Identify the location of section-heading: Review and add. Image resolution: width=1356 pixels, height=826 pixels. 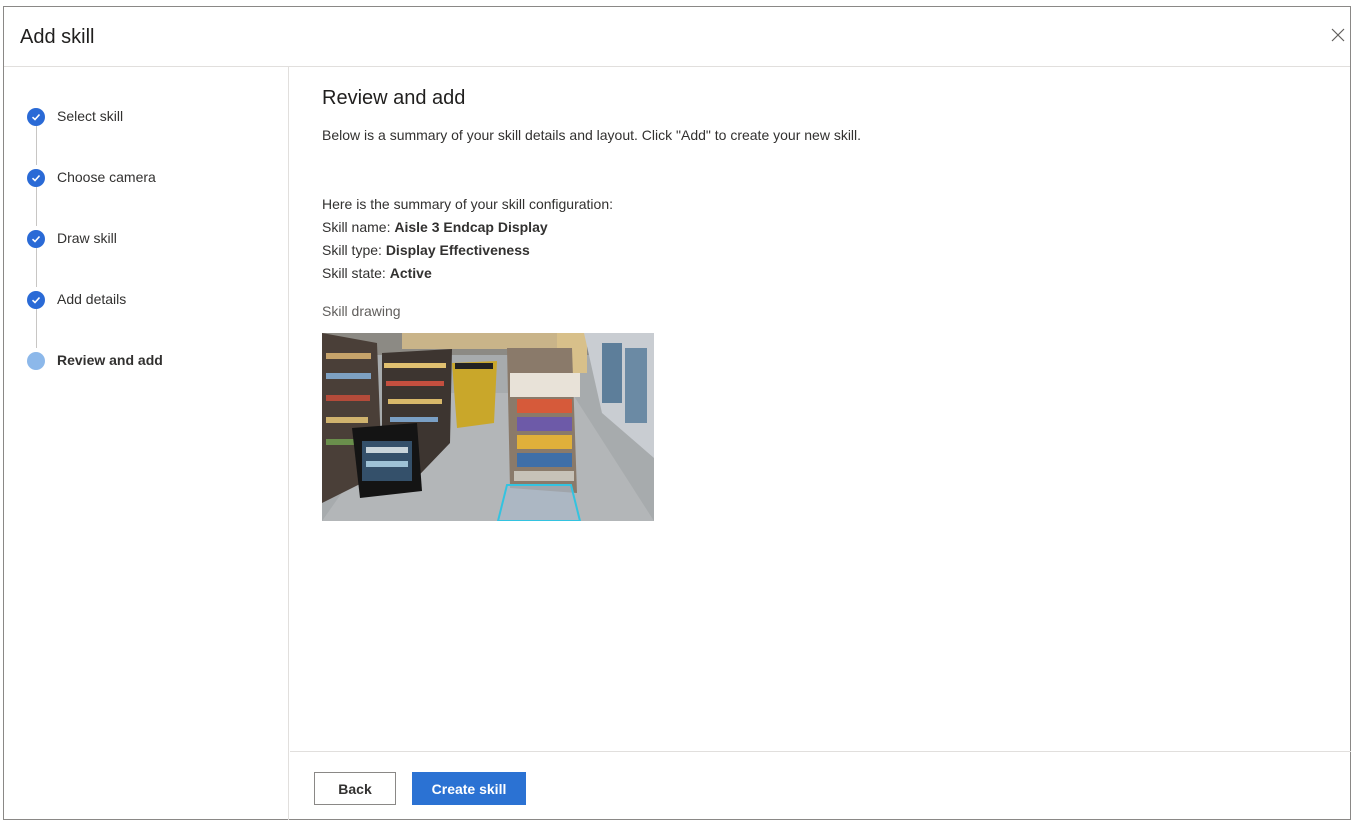
(394, 98).